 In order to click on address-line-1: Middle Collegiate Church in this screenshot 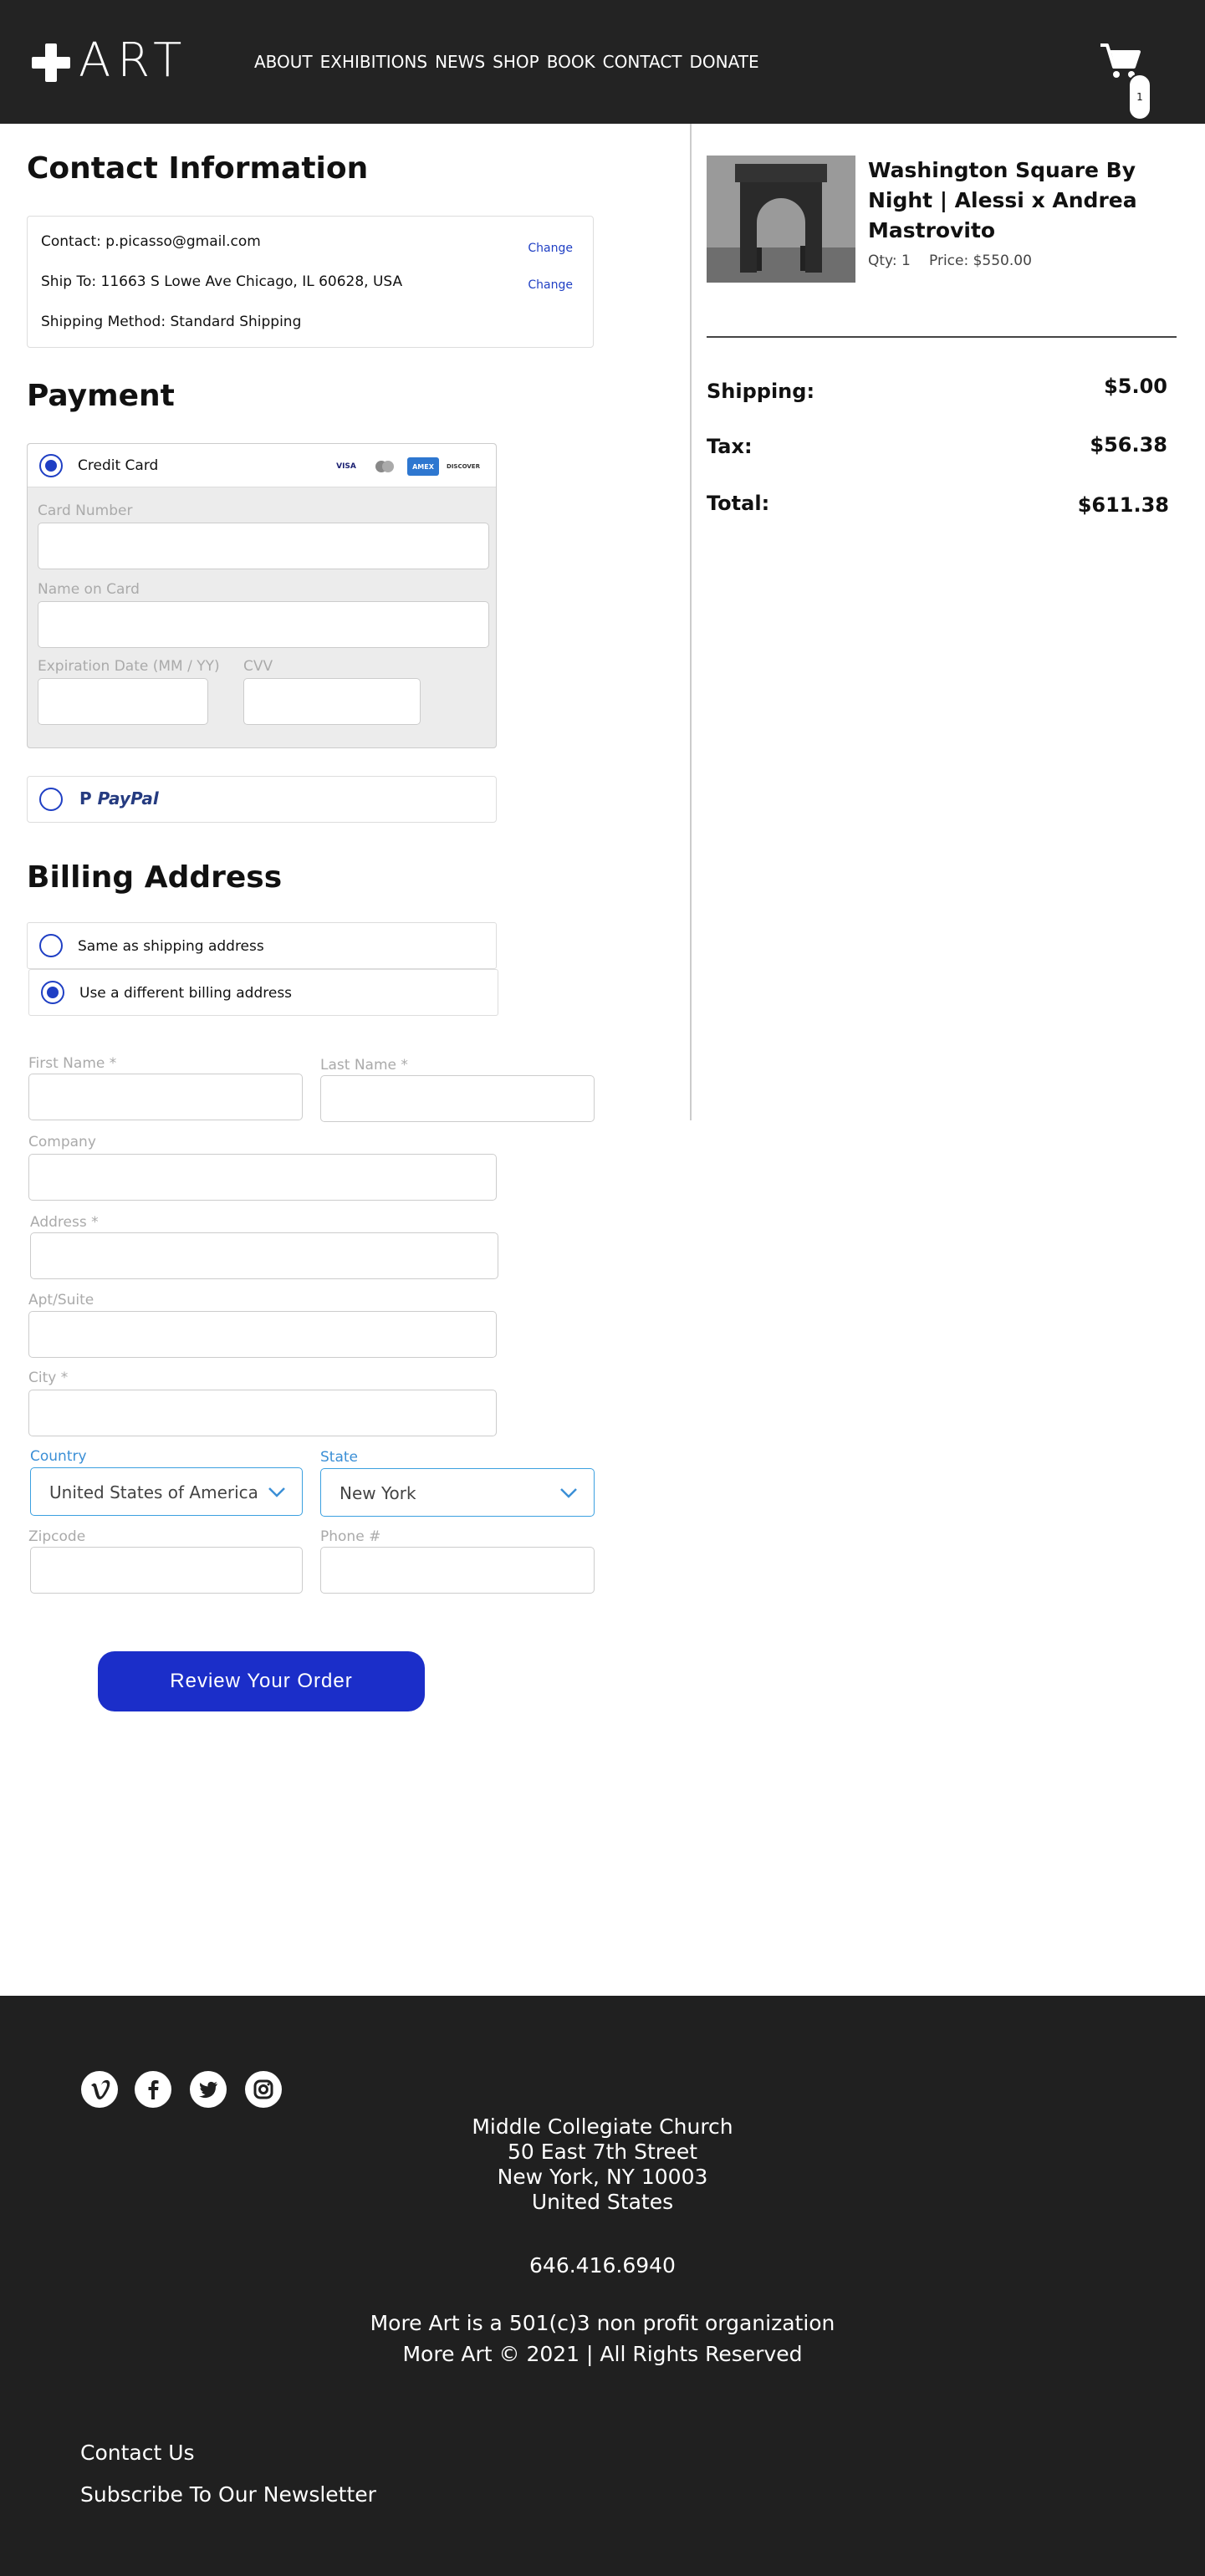, I will do `click(602, 2127)`.